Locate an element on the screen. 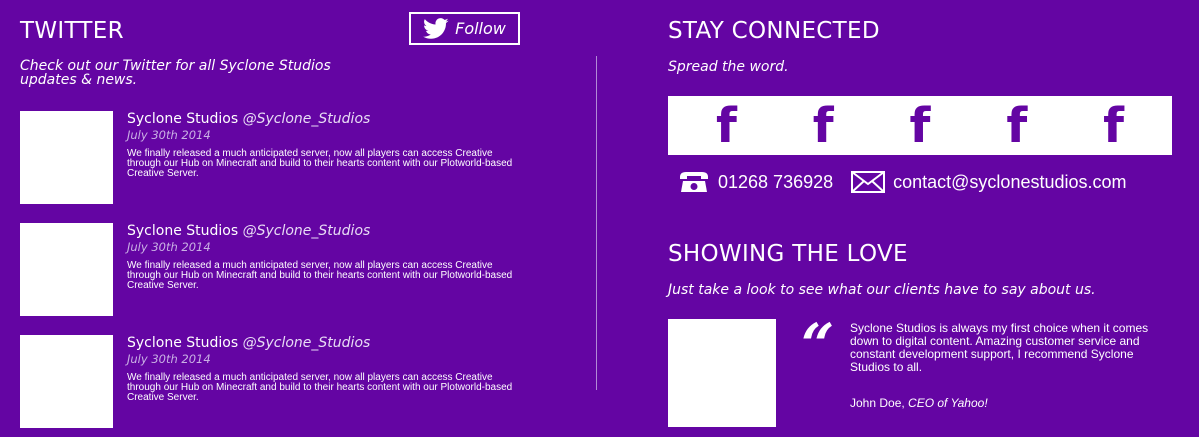 This screenshot has height=437, width=1199. follow-button: Follow is located at coordinates (464, 28).